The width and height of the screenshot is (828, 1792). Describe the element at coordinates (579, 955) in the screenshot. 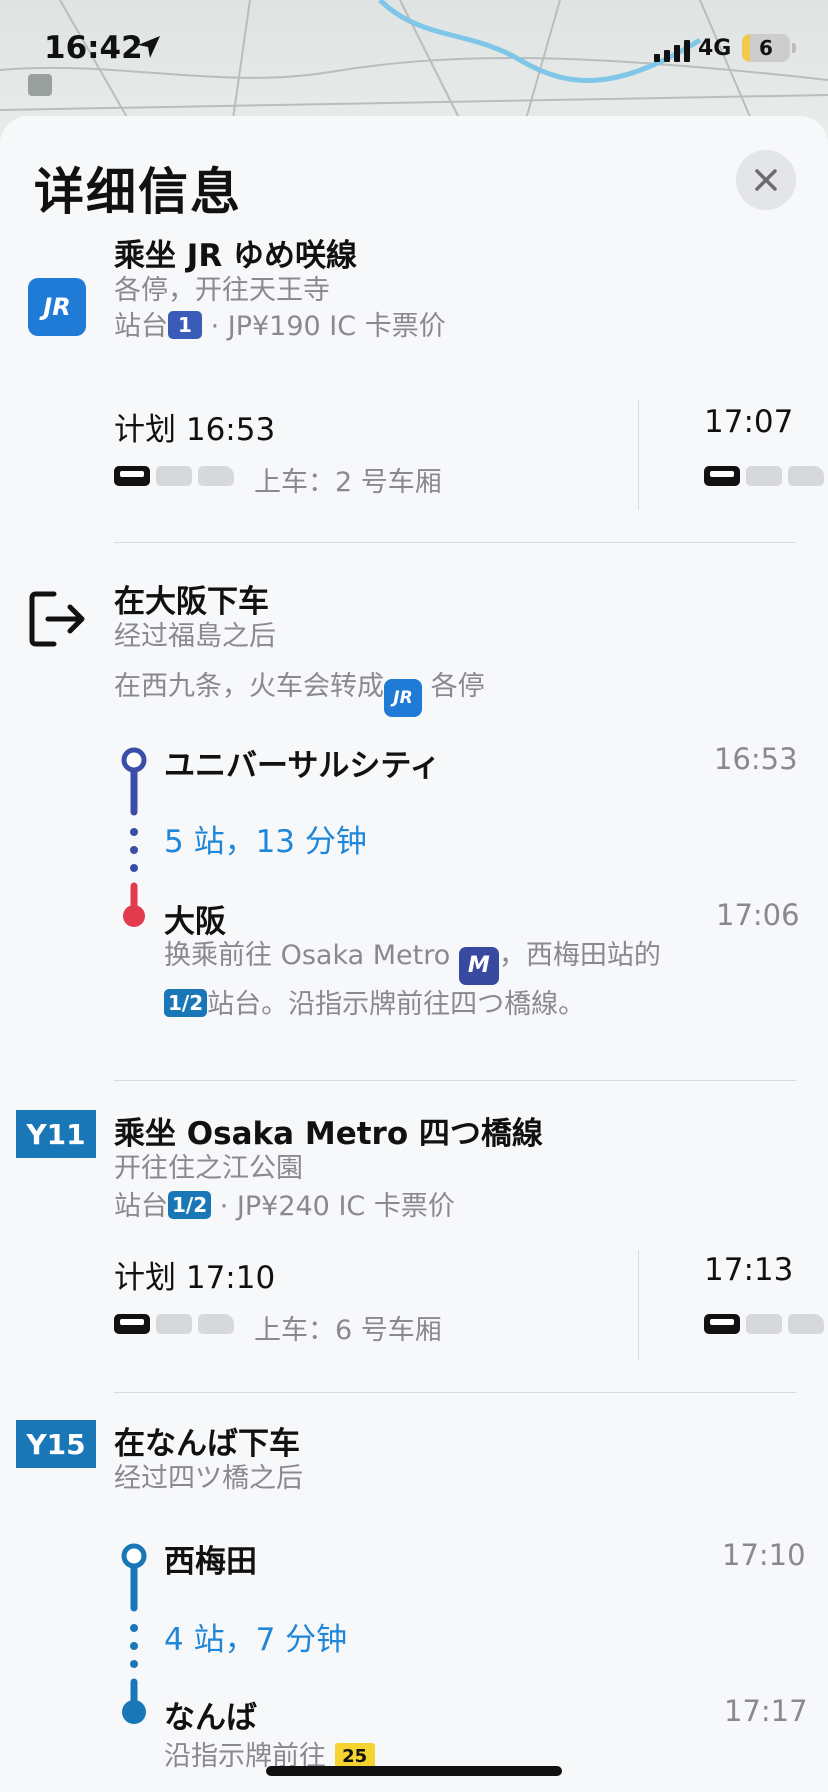

I see `transfer-text: ，西梅田站的` at that location.